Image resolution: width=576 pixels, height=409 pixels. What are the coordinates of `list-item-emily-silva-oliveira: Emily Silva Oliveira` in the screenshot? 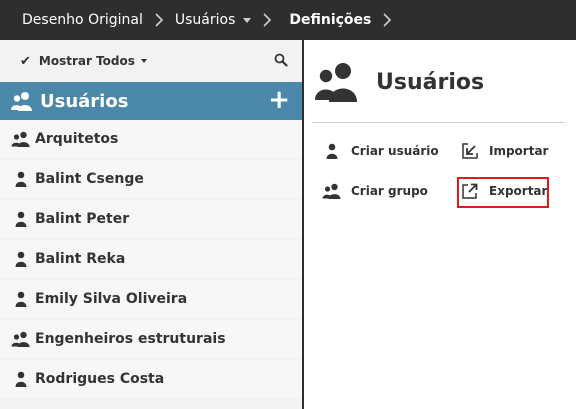 It's located at (151, 299).